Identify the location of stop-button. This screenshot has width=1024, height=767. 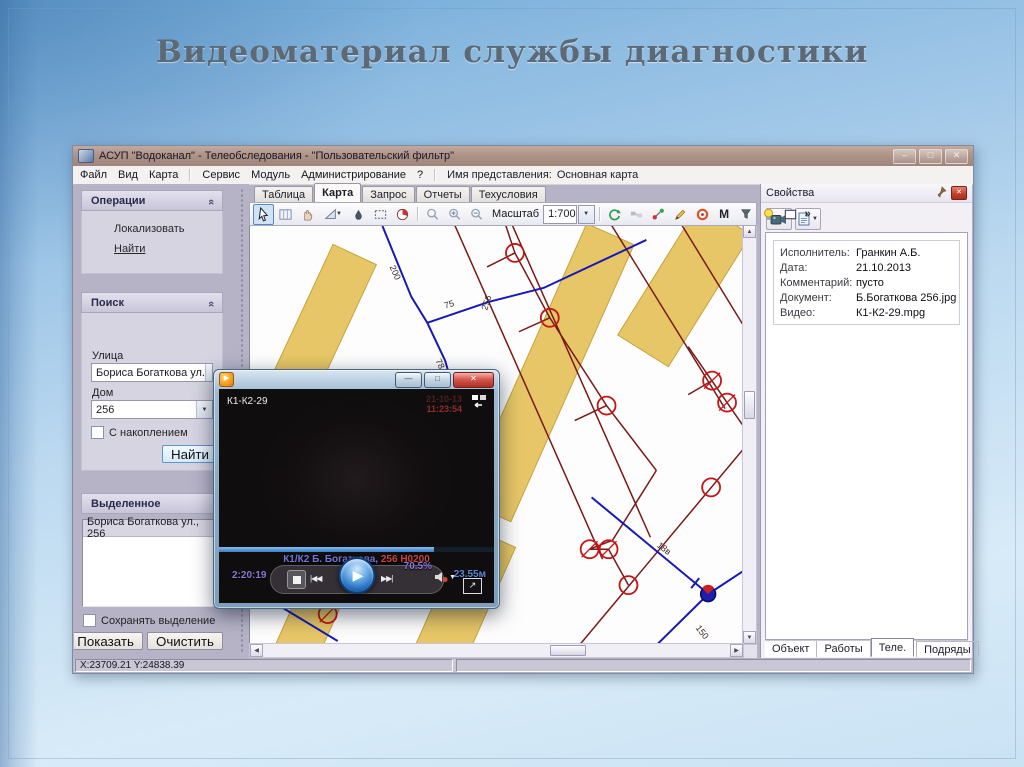
(296, 579).